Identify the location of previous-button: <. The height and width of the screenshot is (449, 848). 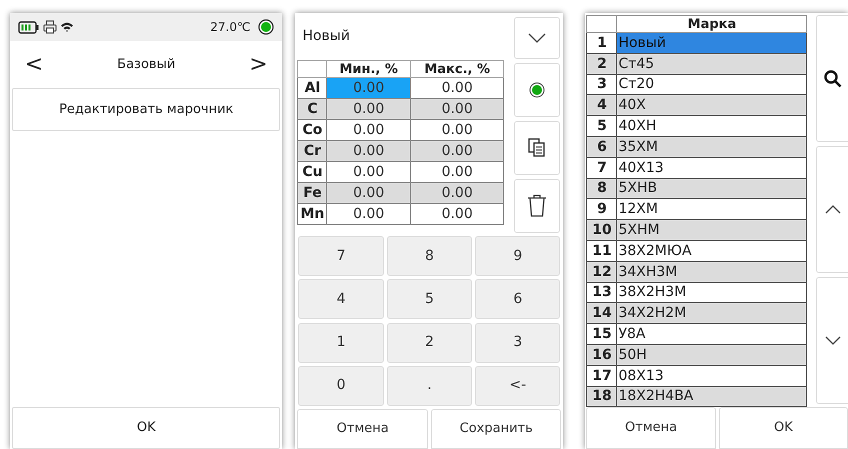
(34, 65).